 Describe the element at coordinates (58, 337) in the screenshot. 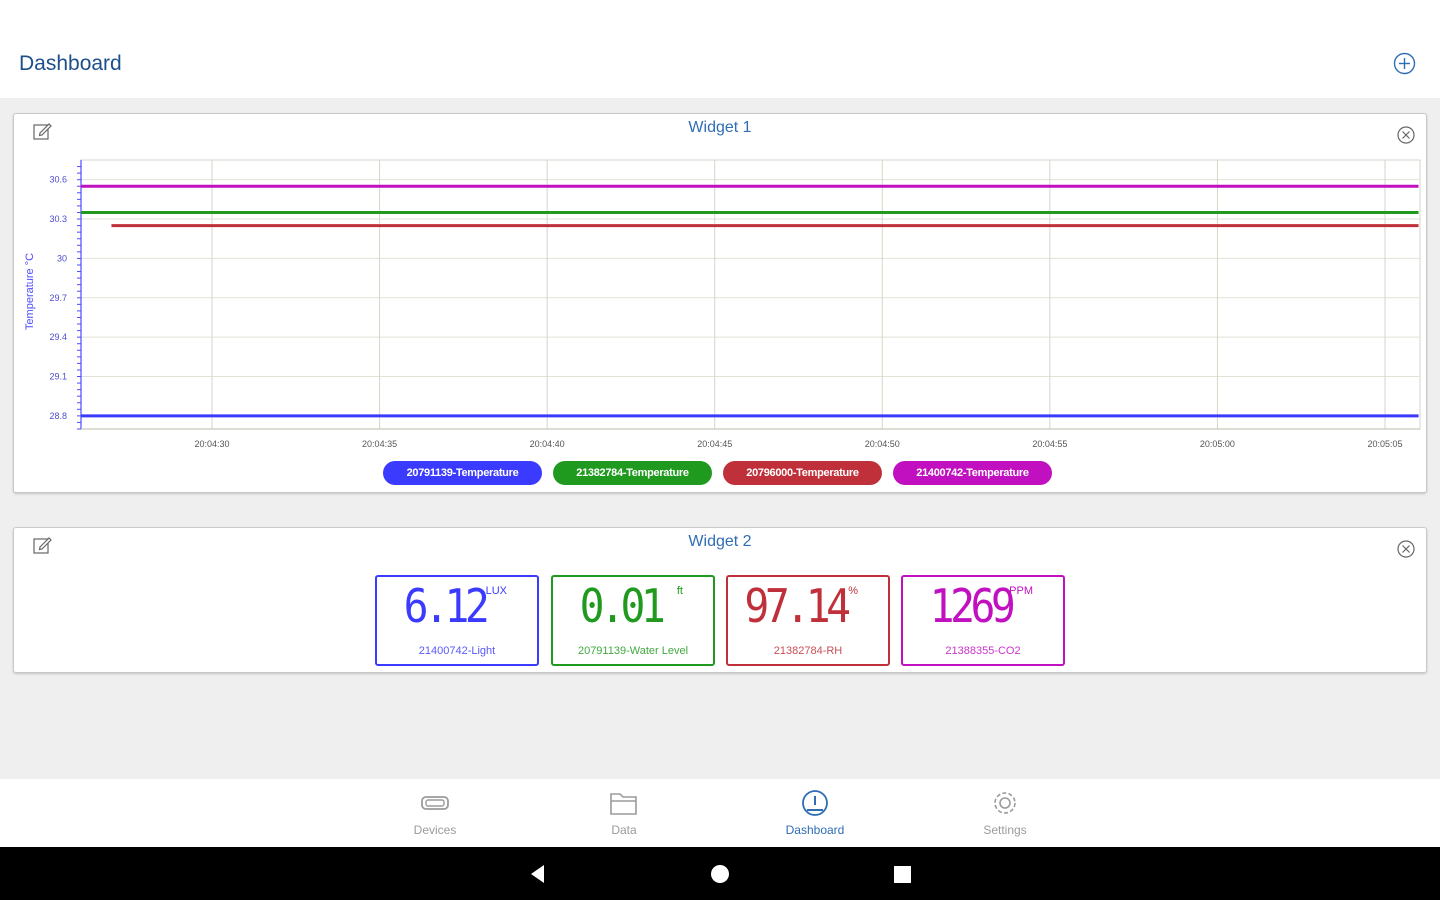

I see `y-tick-label: 29.4` at that location.